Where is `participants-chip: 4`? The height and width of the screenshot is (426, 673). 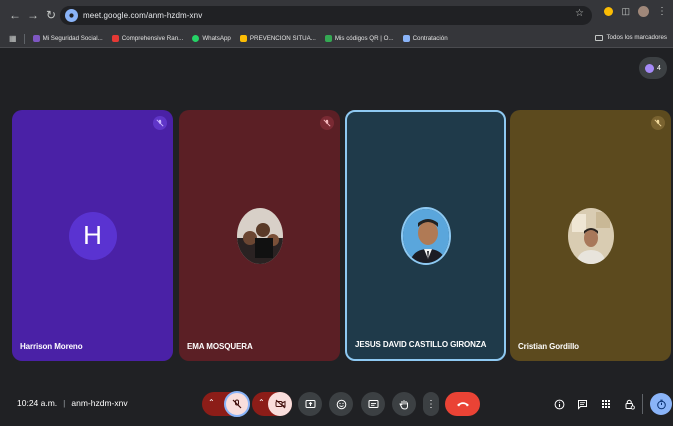 participants-chip: 4 is located at coordinates (653, 68).